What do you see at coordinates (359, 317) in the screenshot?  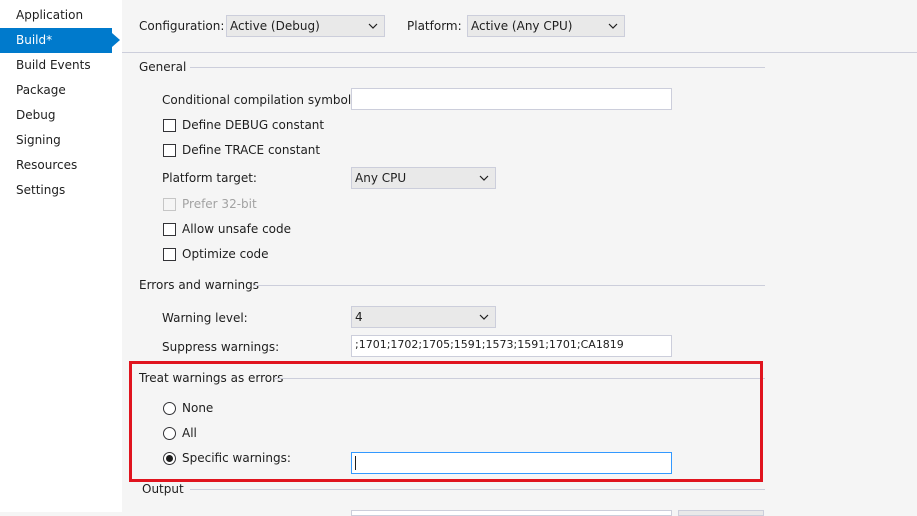 I see `warning-level-value: 4` at bounding box center [359, 317].